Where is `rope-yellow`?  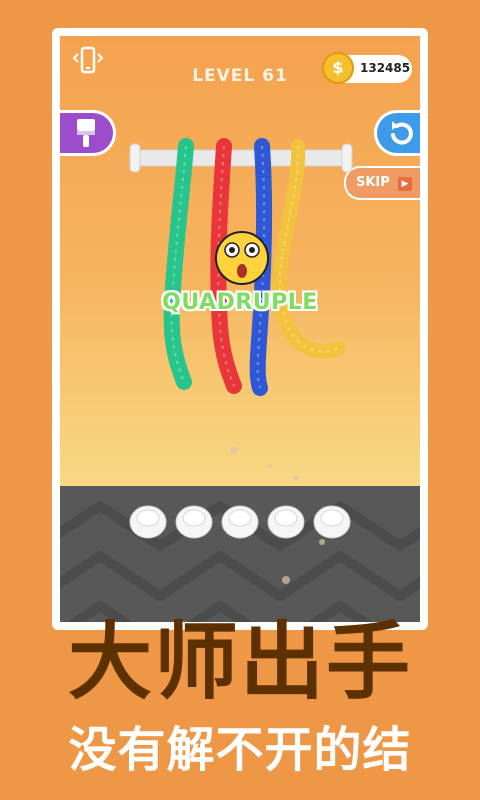 rope-yellow is located at coordinates (308, 249).